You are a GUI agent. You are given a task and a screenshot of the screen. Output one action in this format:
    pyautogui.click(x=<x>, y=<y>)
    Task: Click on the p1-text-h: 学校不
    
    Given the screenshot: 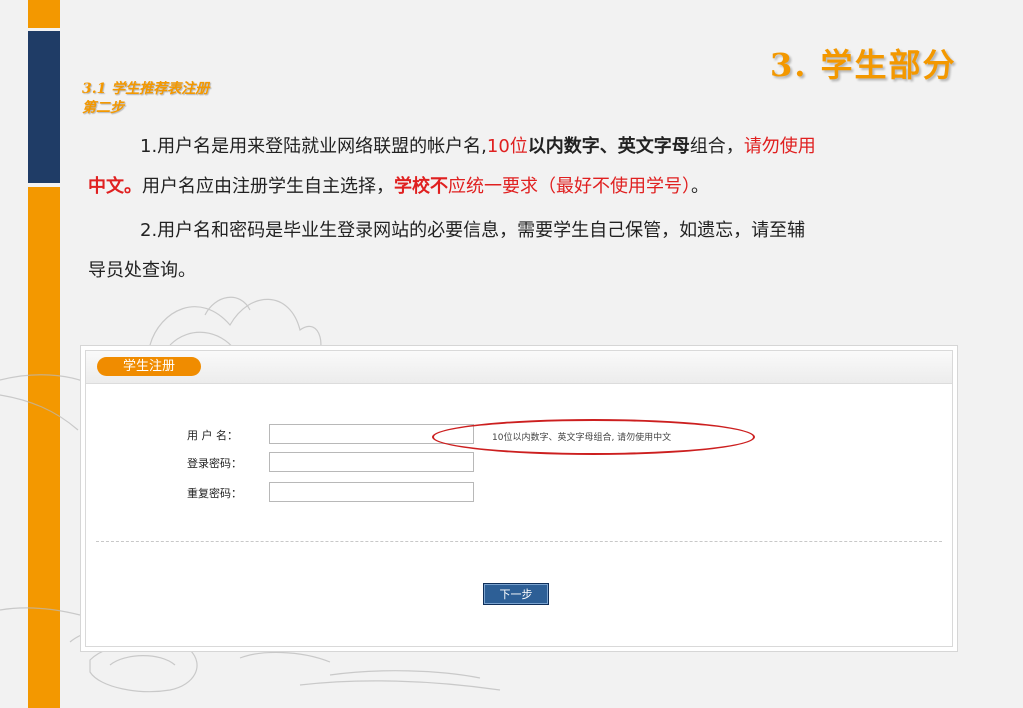 What is the action you would take?
    pyautogui.click(x=421, y=186)
    